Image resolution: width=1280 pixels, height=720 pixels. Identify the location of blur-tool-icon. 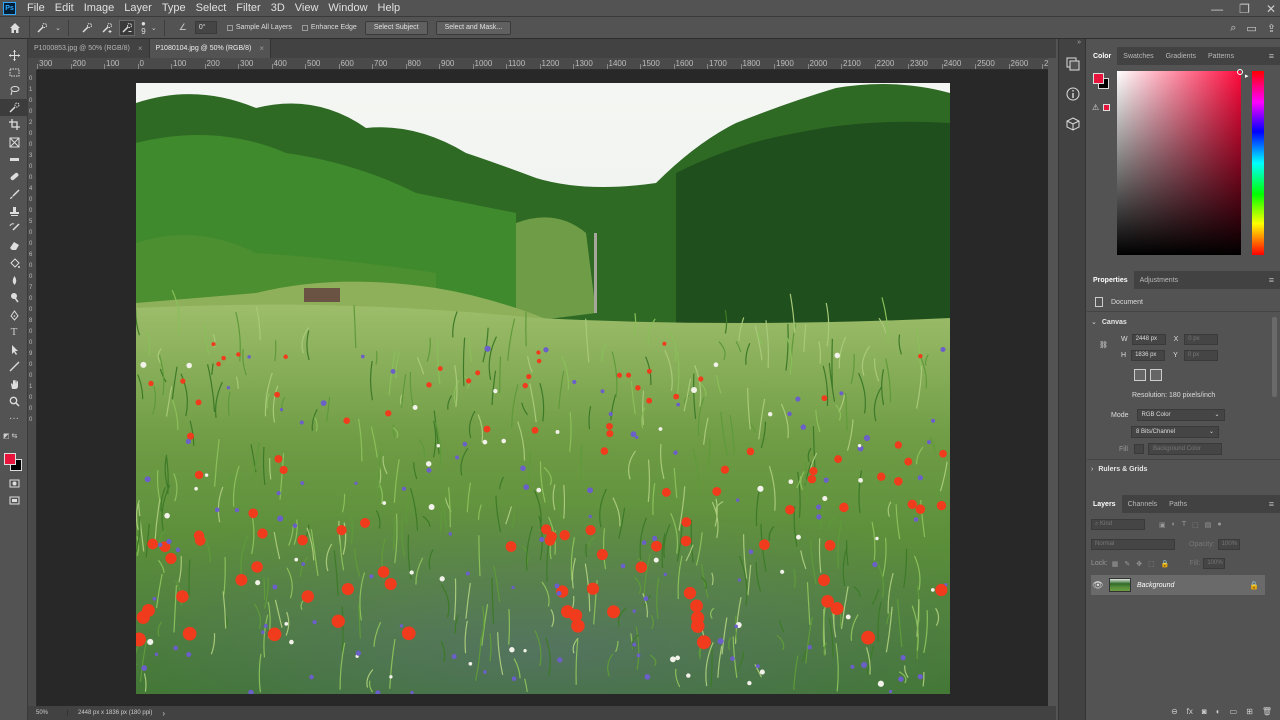
(14, 280).